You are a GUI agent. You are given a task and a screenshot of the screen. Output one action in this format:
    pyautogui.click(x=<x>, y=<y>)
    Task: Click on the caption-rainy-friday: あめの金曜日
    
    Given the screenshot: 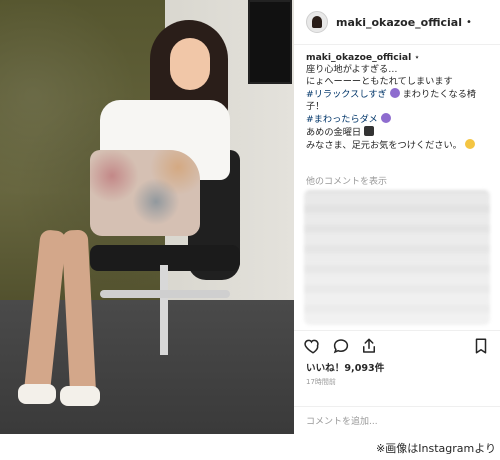 What is the action you would take?
    pyautogui.click(x=334, y=132)
    